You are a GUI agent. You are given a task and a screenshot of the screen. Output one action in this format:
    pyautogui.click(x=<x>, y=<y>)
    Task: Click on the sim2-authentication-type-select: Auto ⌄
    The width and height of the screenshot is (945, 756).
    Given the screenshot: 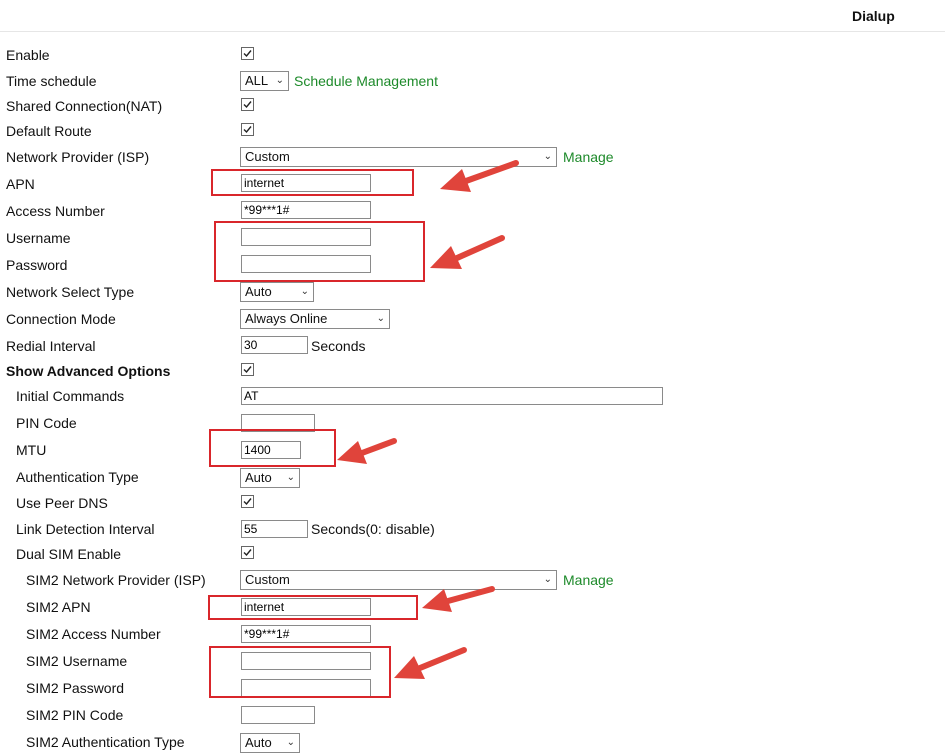 What is the action you would take?
    pyautogui.click(x=270, y=743)
    